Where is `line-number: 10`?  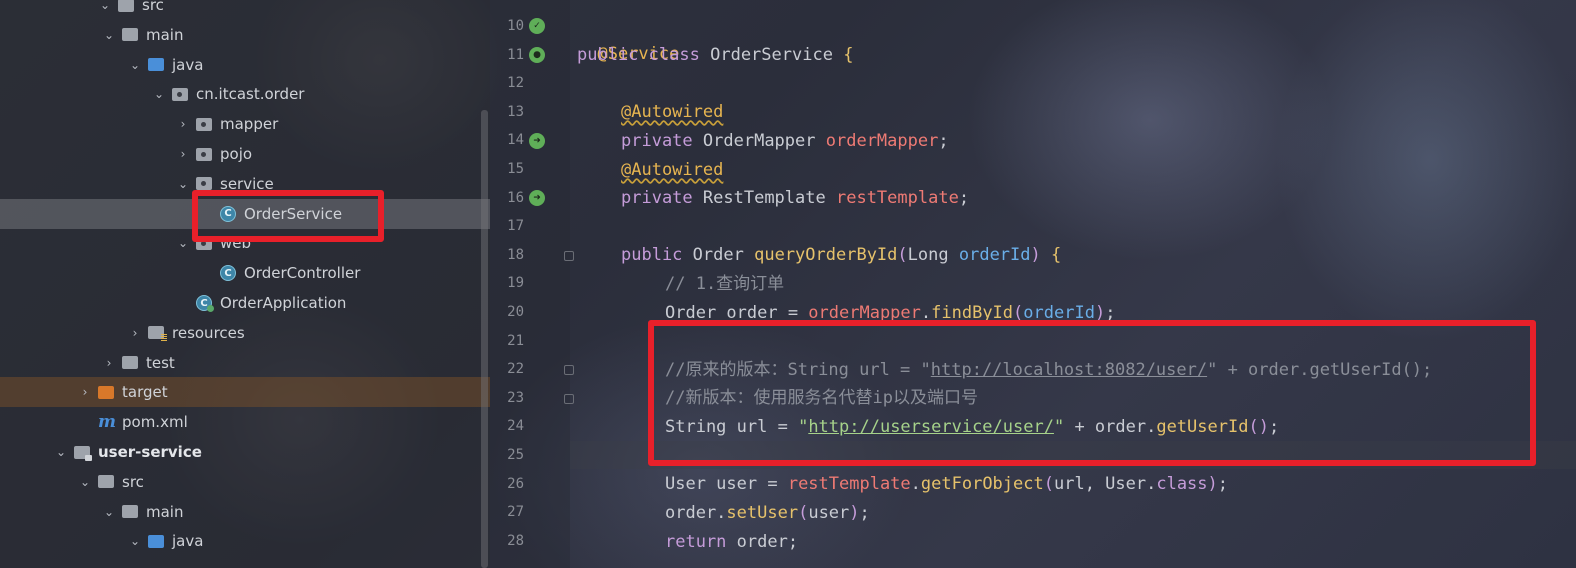
line-number: 10 is located at coordinates (515, 26).